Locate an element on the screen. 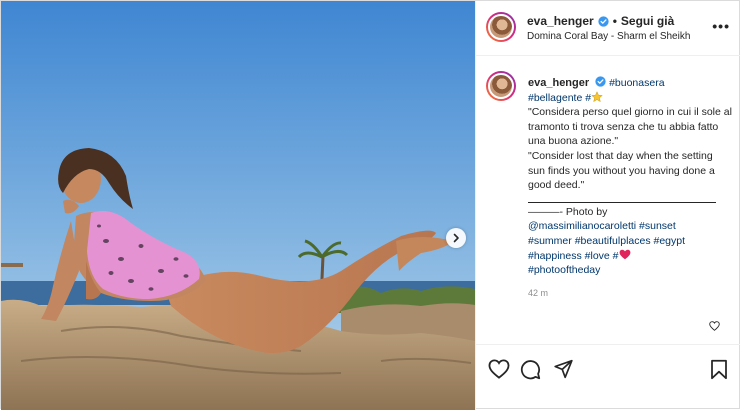 The height and width of the screenshot is (410, 740). hashtag-link: #sunset is located at coordinates (657, 226).